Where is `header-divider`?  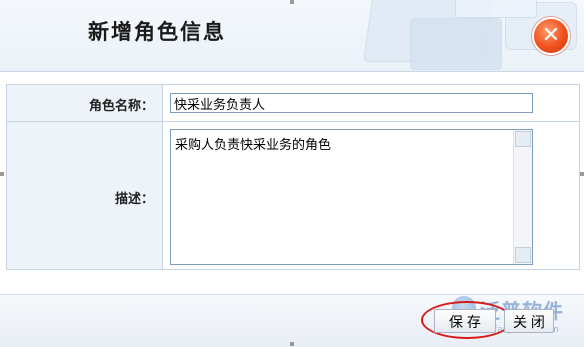
header-divider is located at coordinates (292, 71).